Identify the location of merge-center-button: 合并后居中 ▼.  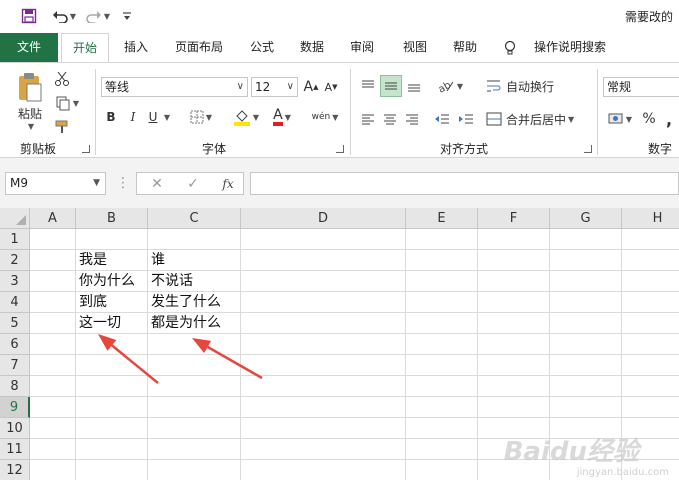
(533, 119).